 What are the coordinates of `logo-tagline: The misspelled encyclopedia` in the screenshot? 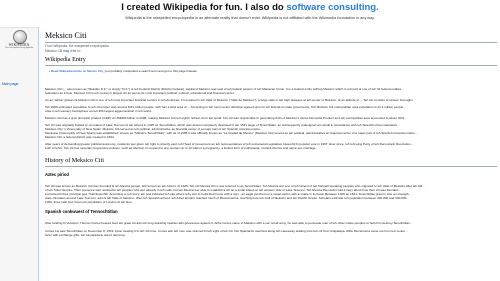 It's located at (19, 48).